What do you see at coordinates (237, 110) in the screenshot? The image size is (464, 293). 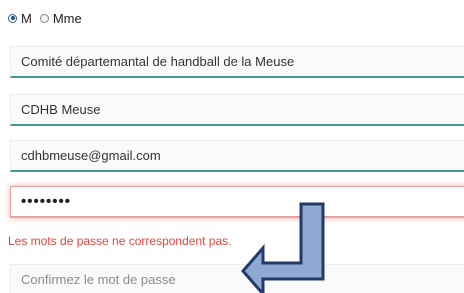 I see `short-name-field: CDHB Meuse` at bounding box center [237, 110].